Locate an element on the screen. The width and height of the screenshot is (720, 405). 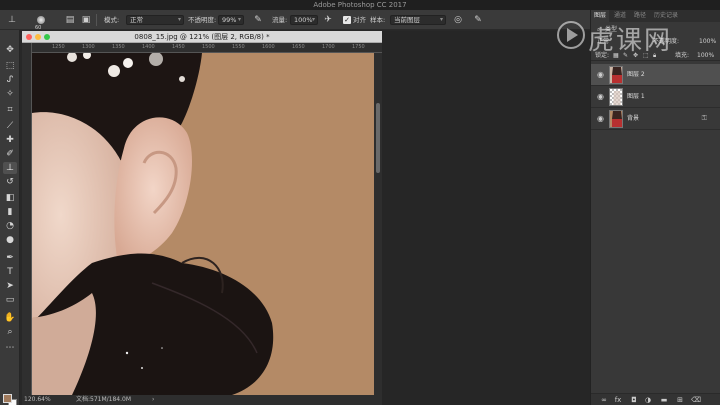
foreground-color-swatch is located at coordinates (7, 398).